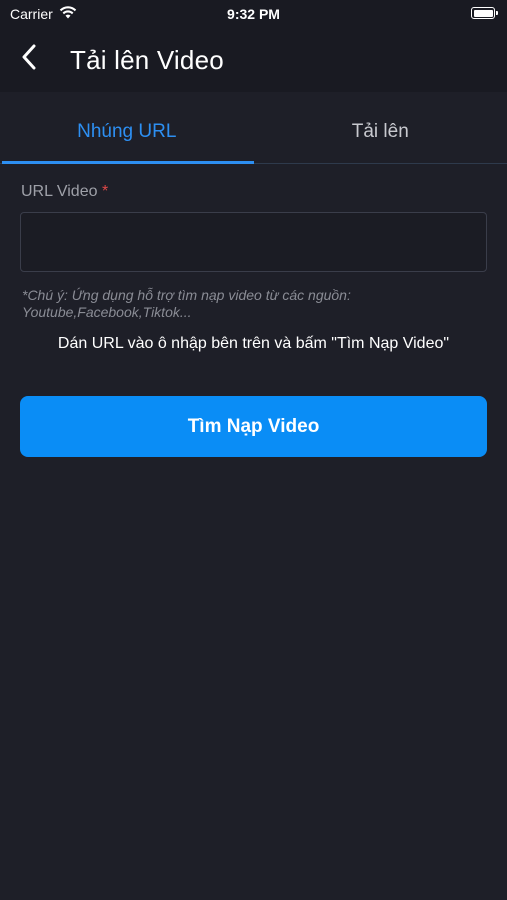  I want to click on url-label-text: URL Video, so click(59, 191).